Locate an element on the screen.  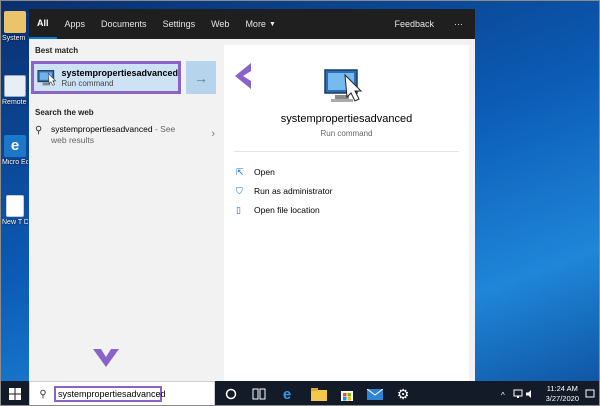
notifications-icon is located at coordinates (590, 394).